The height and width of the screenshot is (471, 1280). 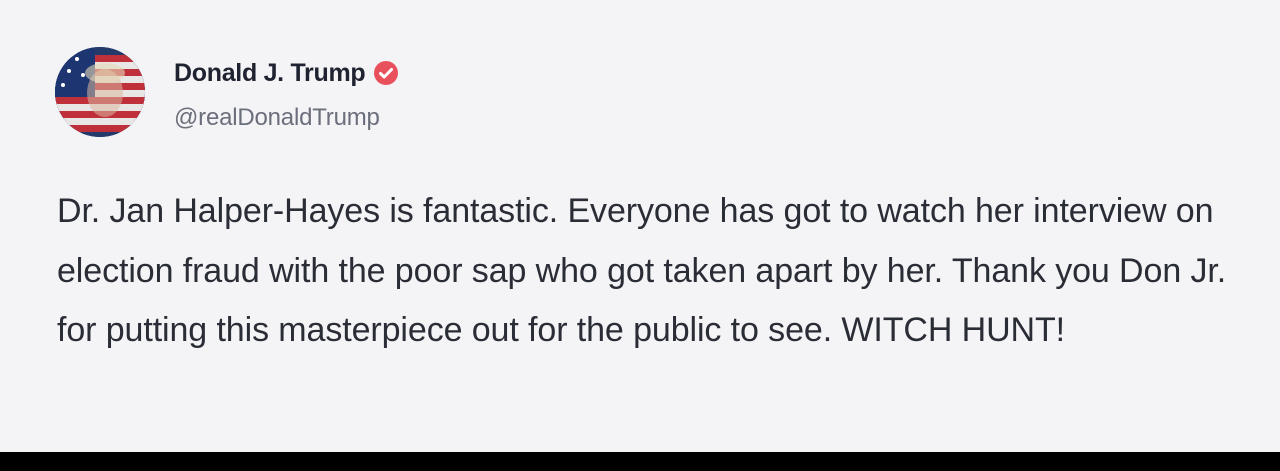 I want to click on author-name-row: Donald J. Trump, so click(x=286, y=73).